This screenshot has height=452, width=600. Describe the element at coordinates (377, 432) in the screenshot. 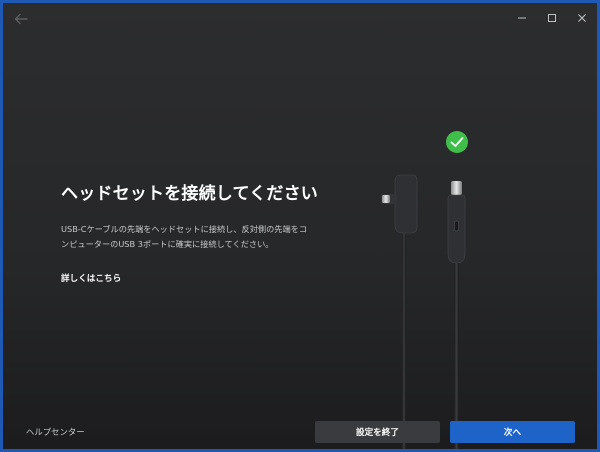

I see `end-setup-button: 設定を終了` at that location.